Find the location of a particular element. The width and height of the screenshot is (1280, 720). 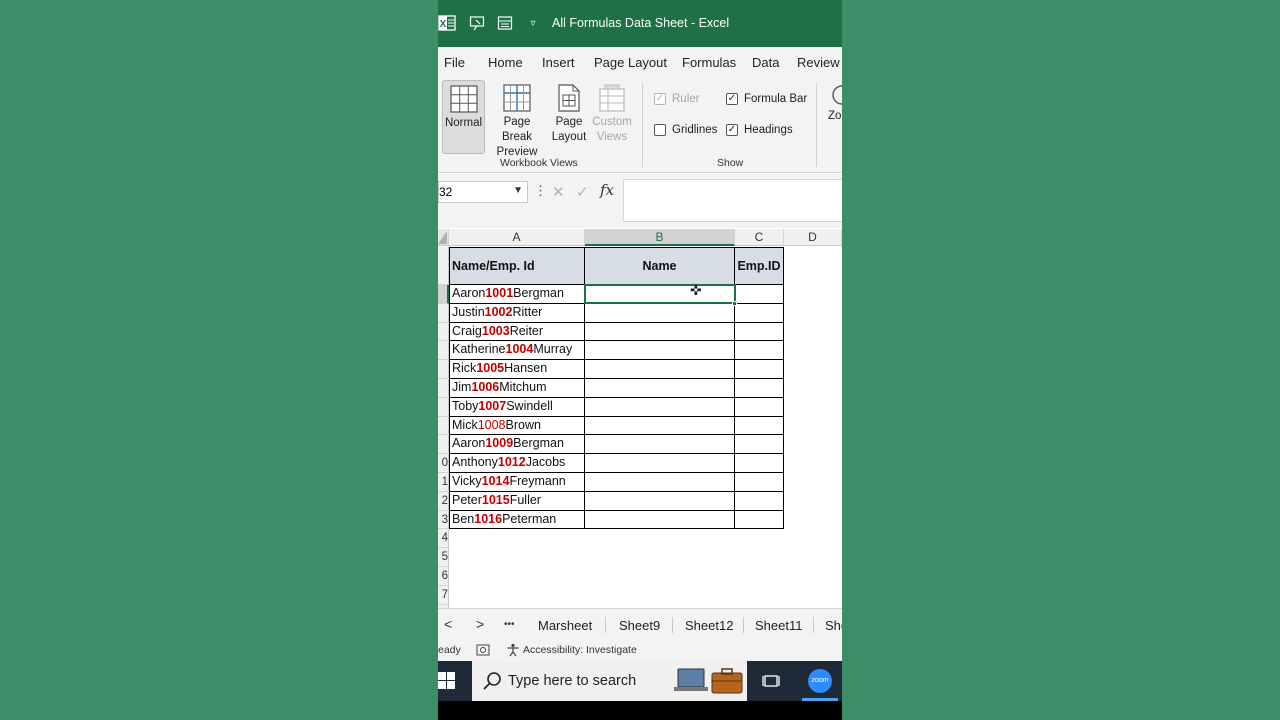

table-row: Ben1016Peterman is located at coordinates (517, 520).